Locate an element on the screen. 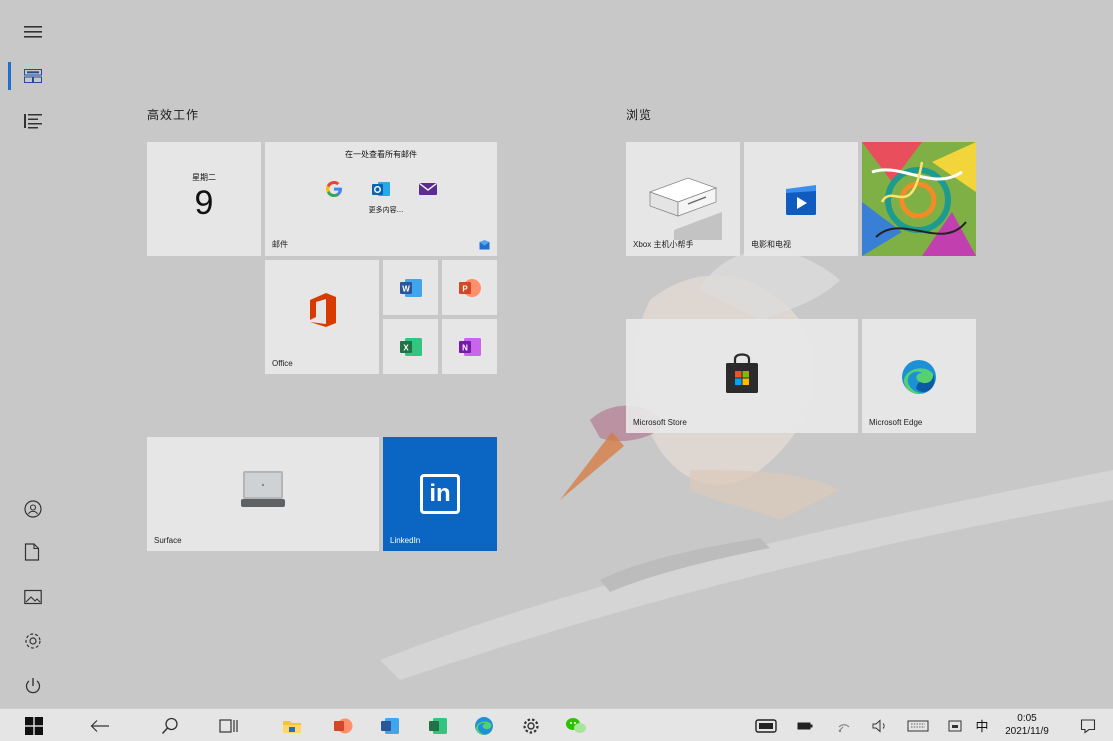 This screenshot has height=741, width=1113. colorful-artwork-image is located at coordinates (919, 199).